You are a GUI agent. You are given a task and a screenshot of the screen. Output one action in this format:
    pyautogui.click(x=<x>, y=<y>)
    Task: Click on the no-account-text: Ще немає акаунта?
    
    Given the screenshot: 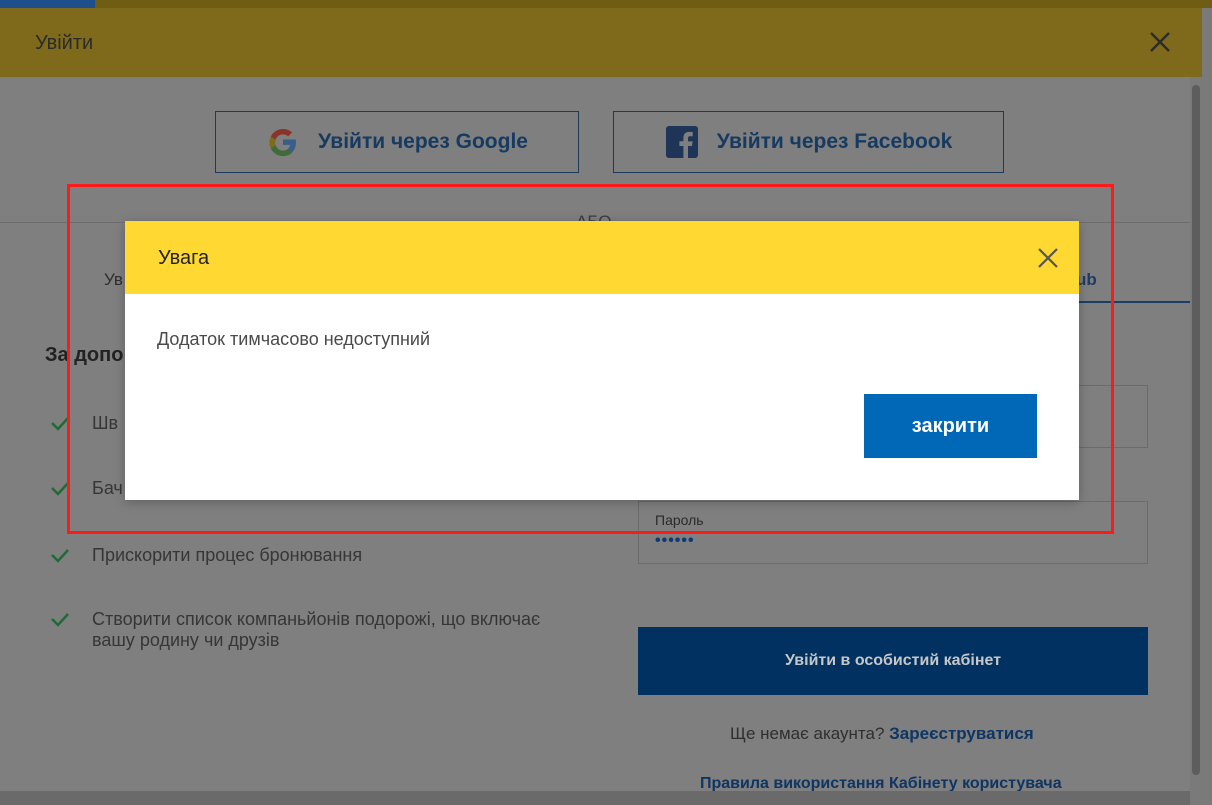 What is the action you would take?
    pyautogui.click(x=807, y=733)
    